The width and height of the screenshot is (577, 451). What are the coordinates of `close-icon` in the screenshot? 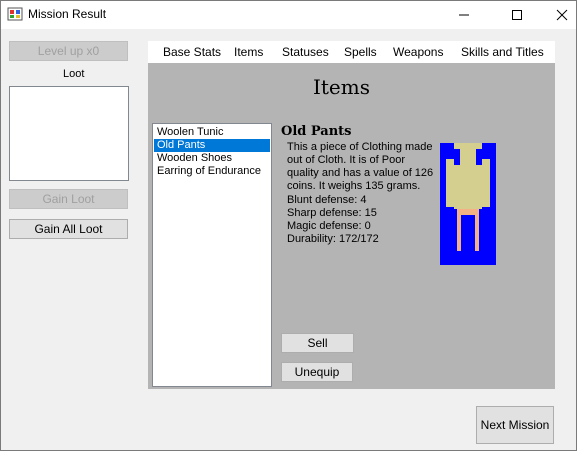 It's located at (561, 15).